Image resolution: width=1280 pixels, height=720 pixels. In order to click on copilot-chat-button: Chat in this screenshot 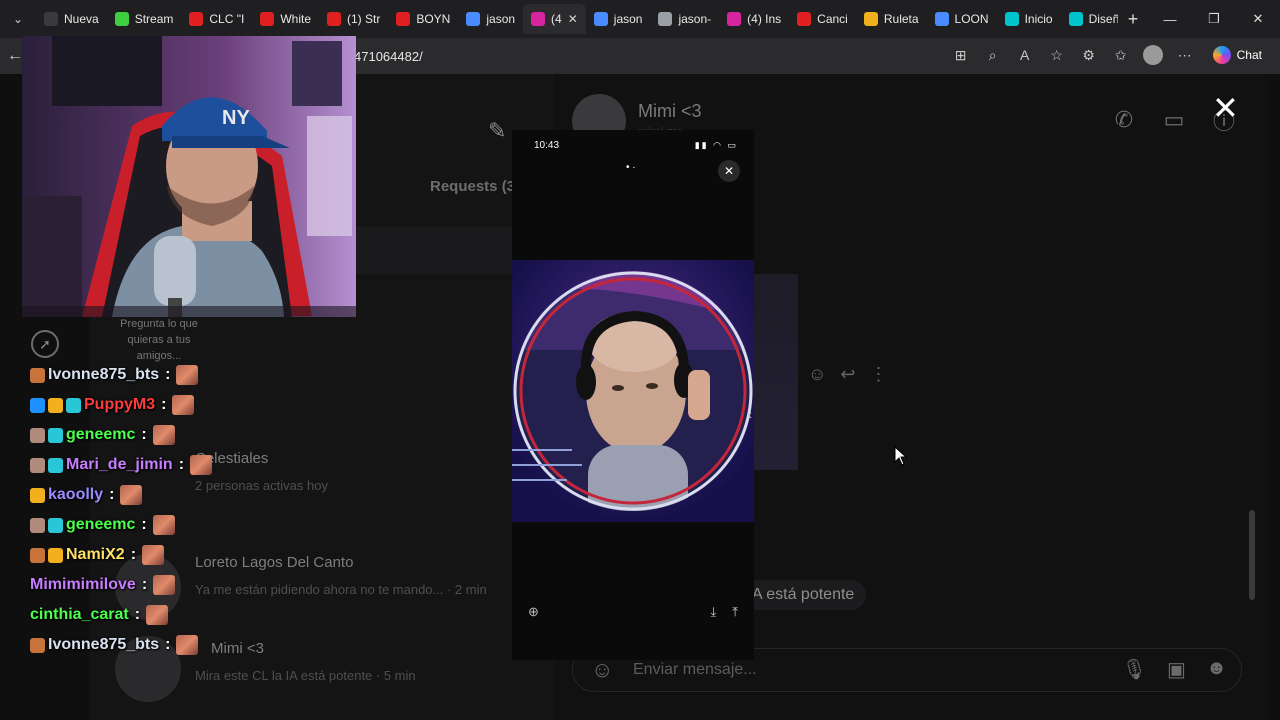, I will do `click(1237, 55)`.